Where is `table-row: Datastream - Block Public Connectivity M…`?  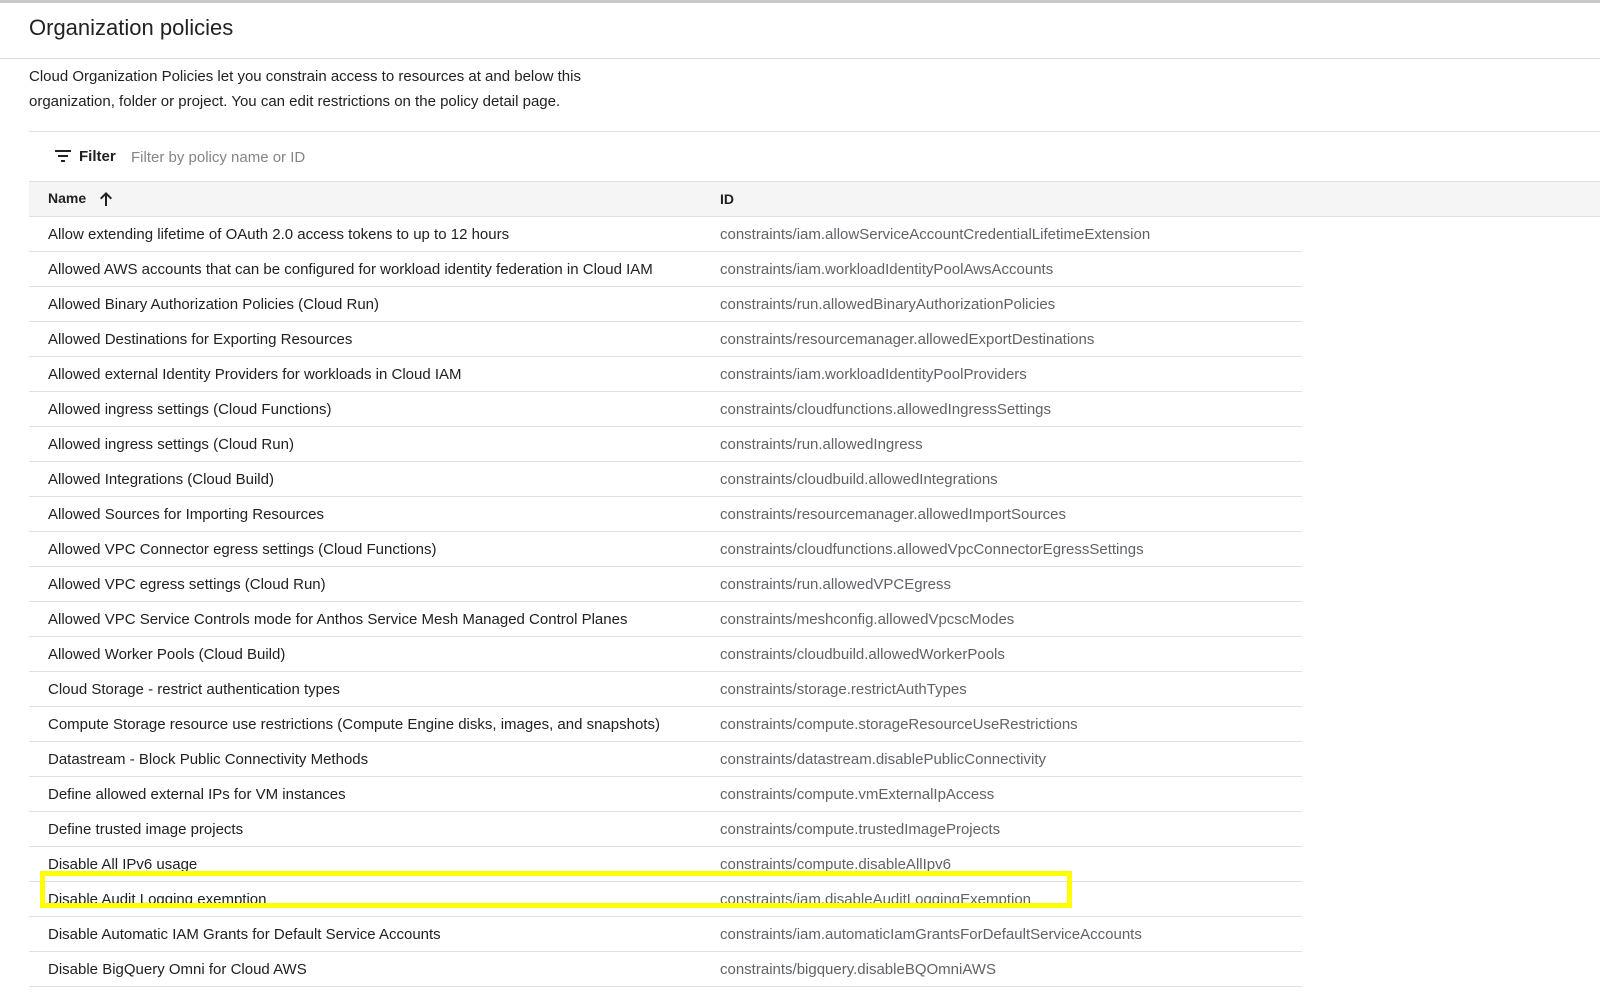 table-row: Datastream - Block Public Connectivity M… is located at coordinates (814, 759).